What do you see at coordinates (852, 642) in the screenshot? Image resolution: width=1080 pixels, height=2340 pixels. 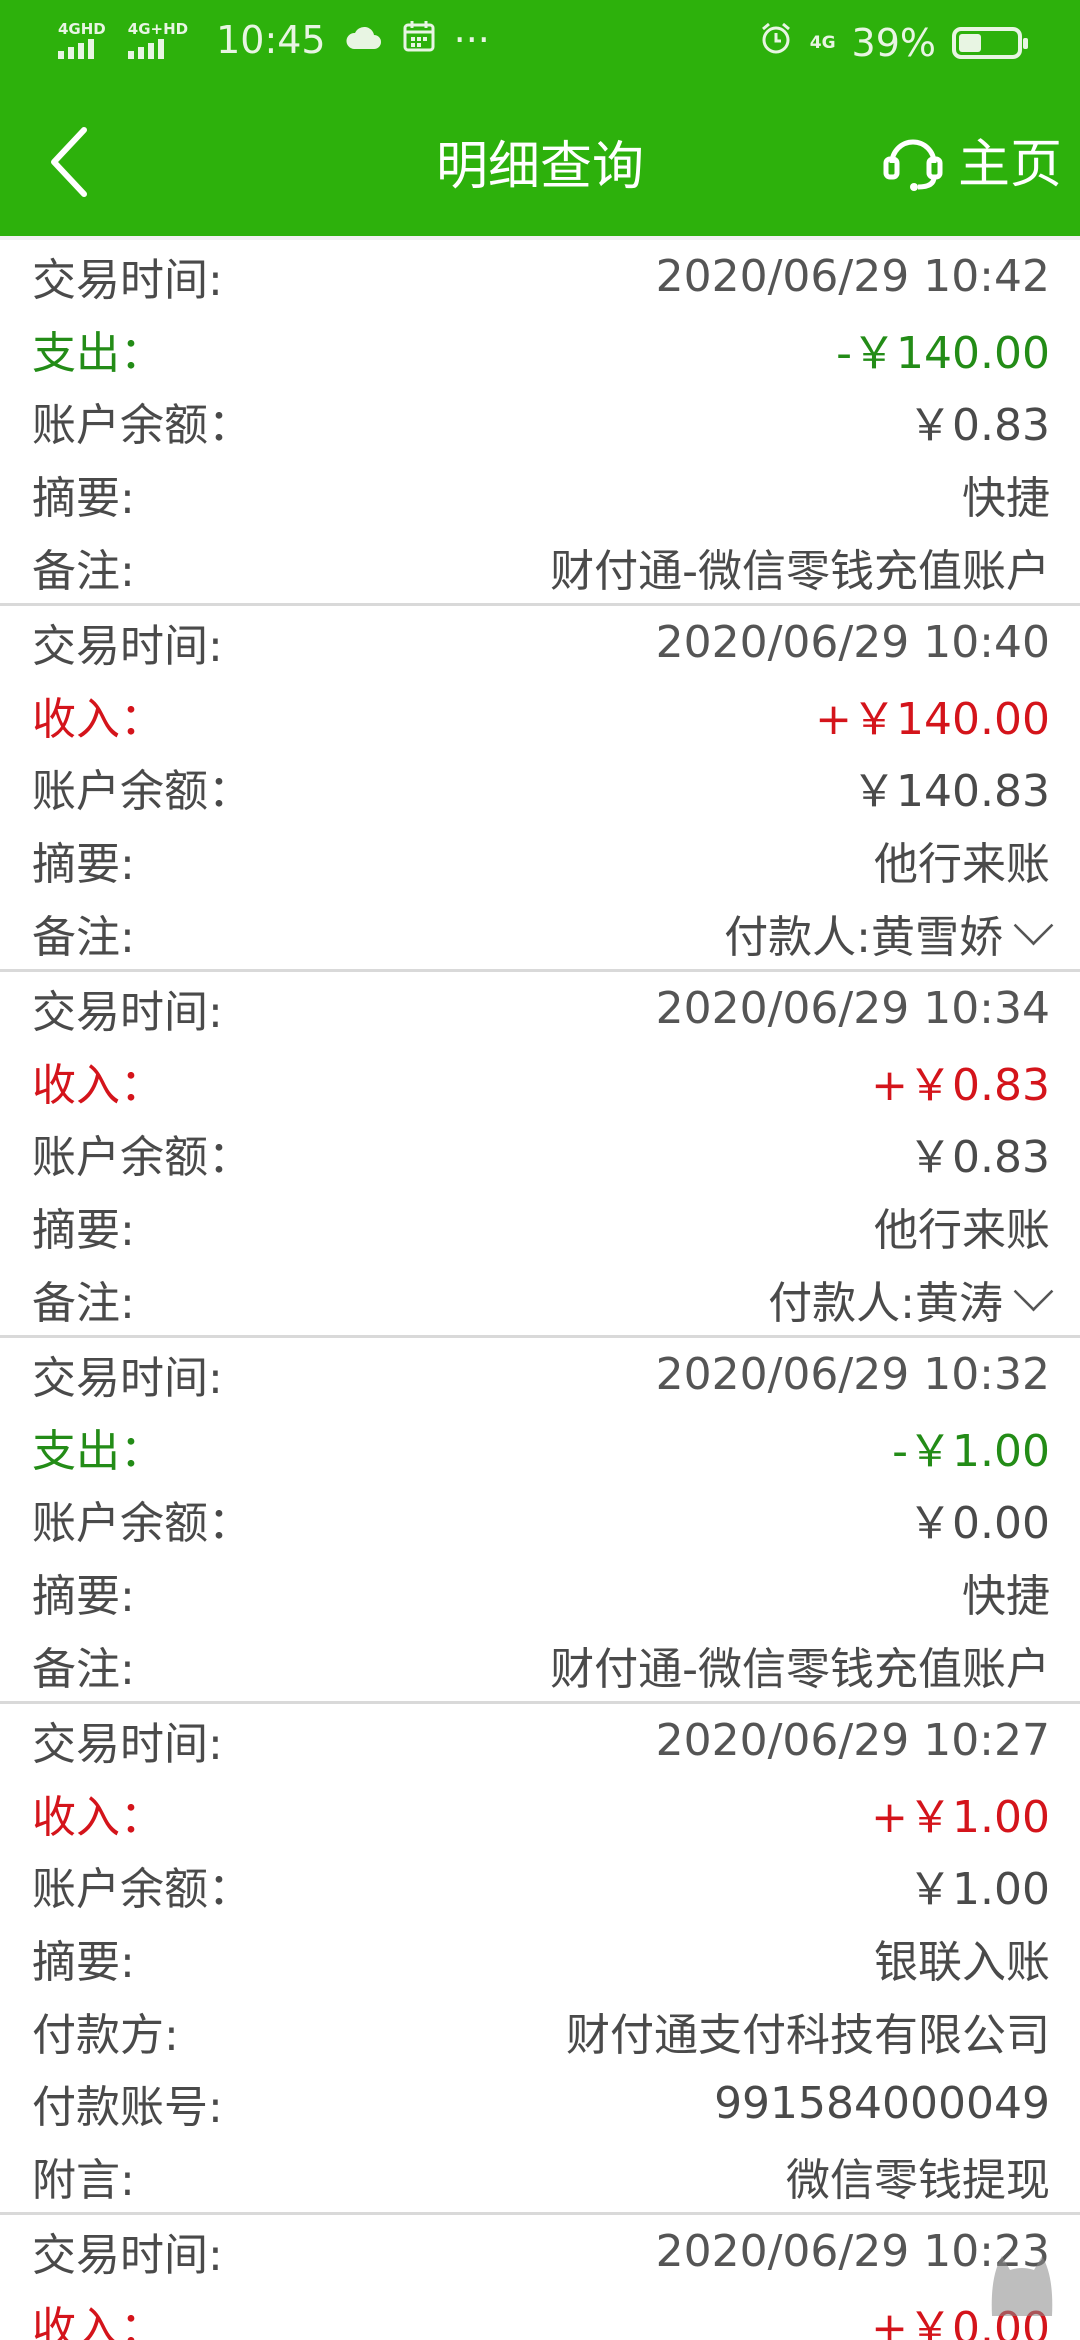 I see `detail-value: 2020/06/29 10:40` at bounding box center [852, 642].